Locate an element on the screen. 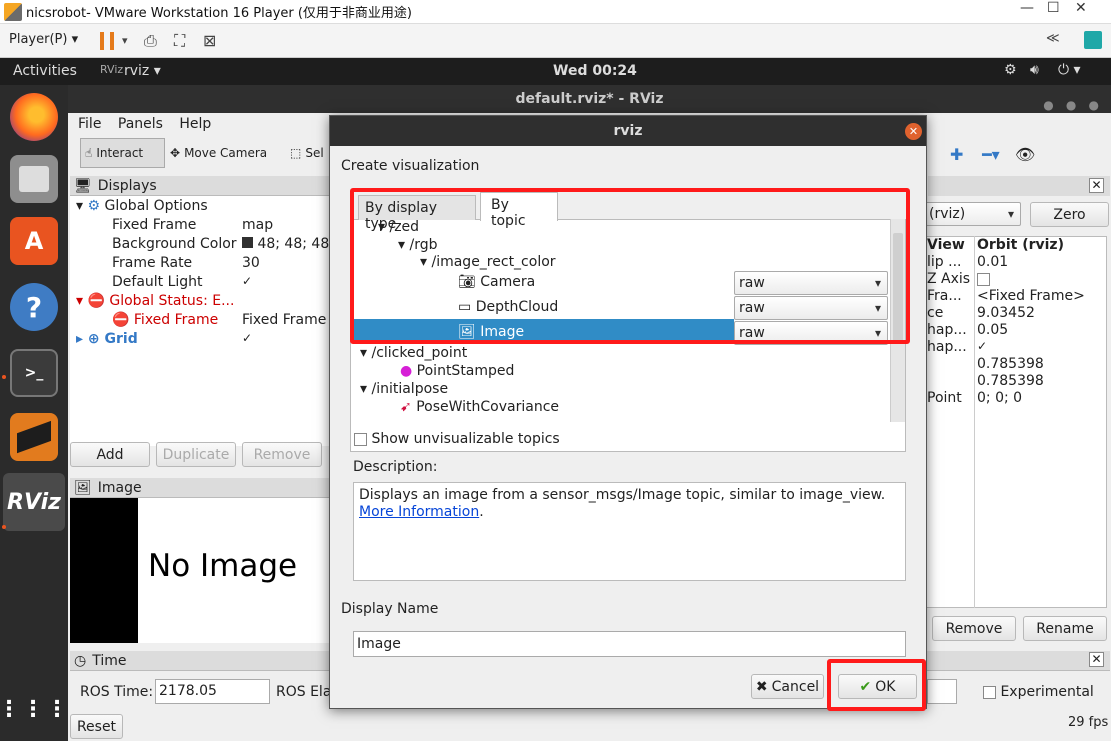  clock: Wed 00:24 is located at coordinates (595, 71).